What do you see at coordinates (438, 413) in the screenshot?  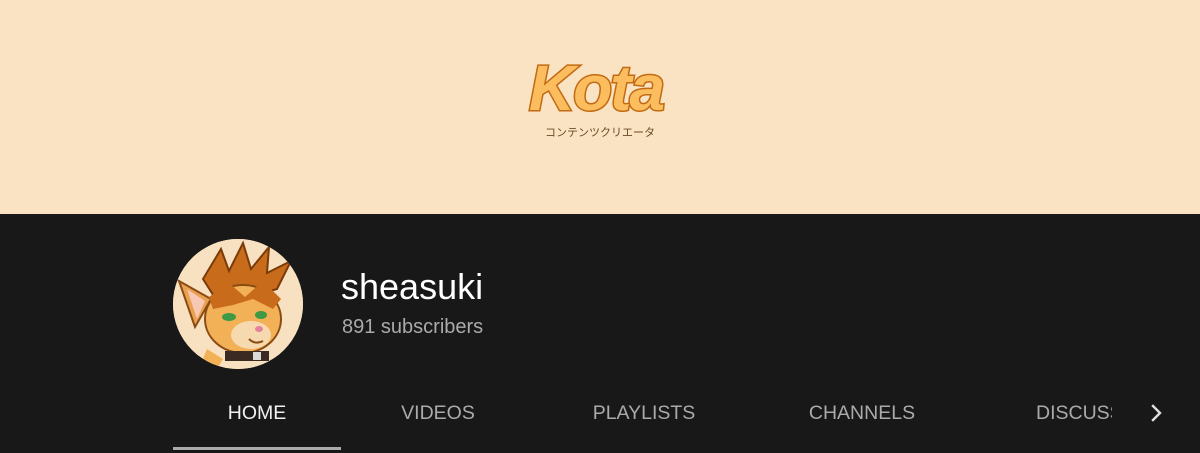 I see `tab-videos: VIDEOS` at bounding box center [438, 413].